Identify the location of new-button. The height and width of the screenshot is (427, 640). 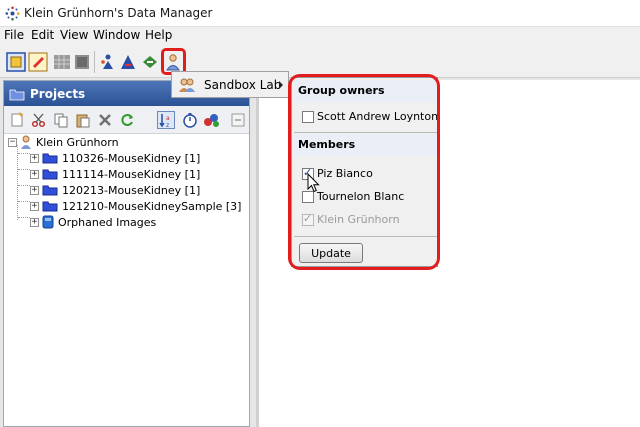
(17, 120).